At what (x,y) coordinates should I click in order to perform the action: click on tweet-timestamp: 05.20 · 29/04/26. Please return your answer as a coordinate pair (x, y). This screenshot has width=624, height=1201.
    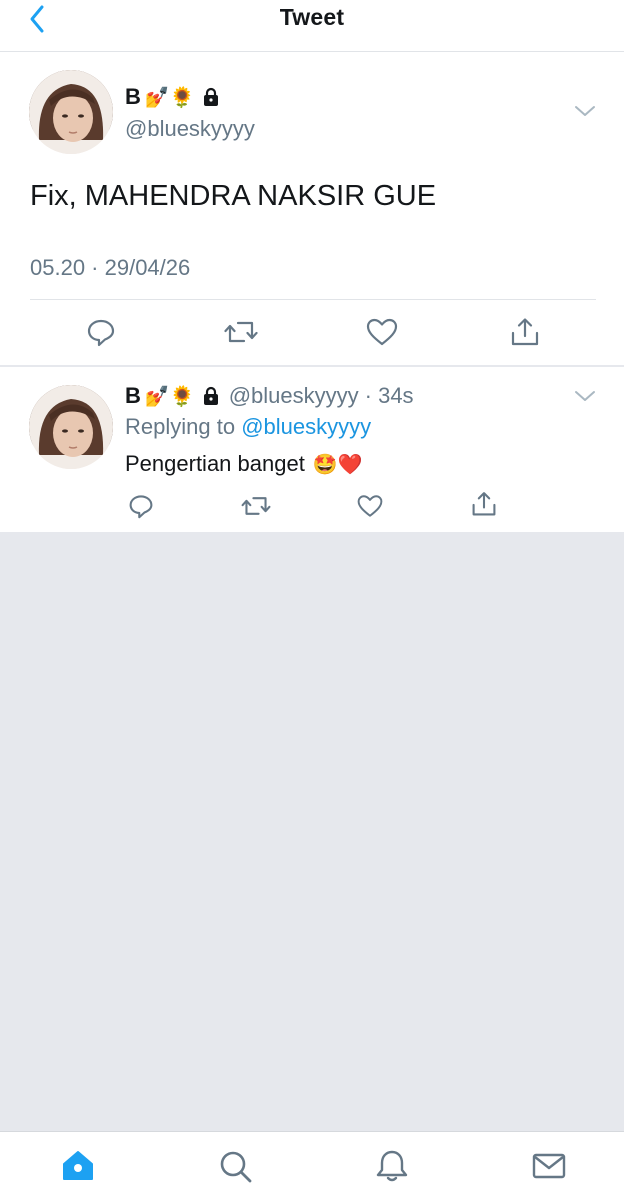
    Looking at the image, I should click on (110, 267).